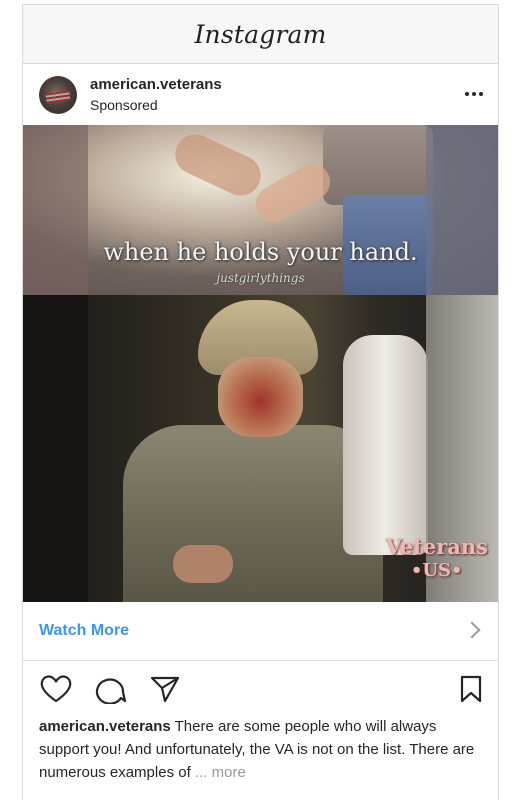  I want to click on share-icon, so click(165, 689).